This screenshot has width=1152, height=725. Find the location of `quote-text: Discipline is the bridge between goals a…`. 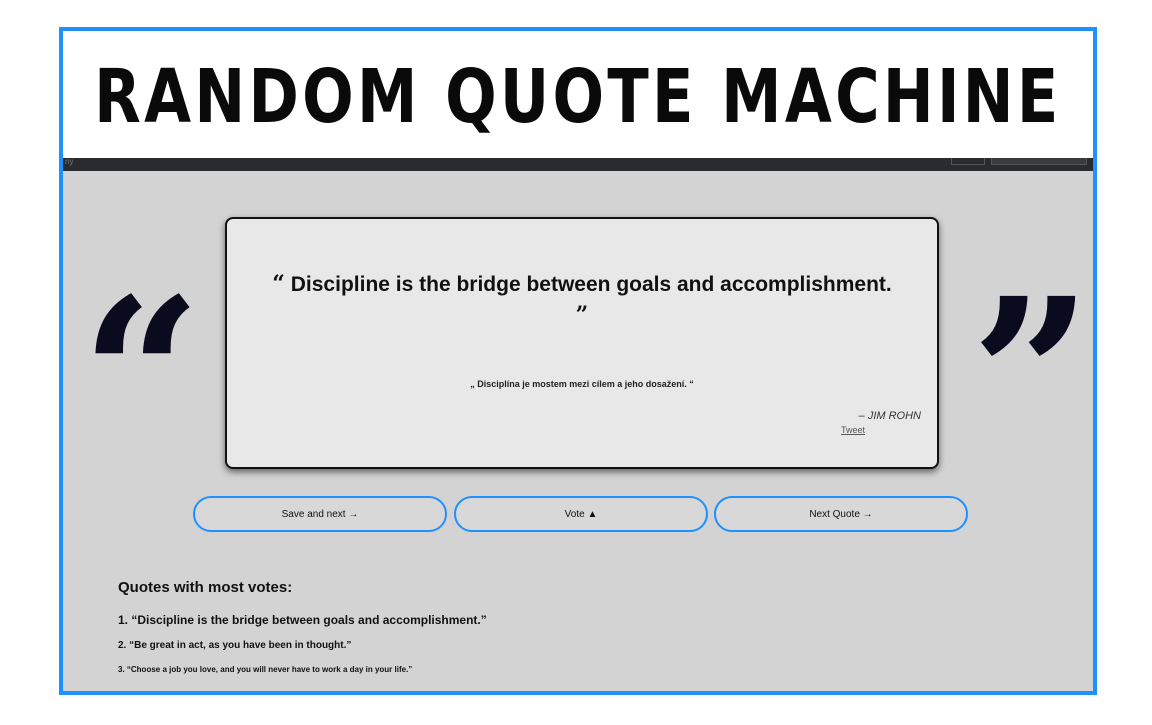

quote-text: Discipline is the bridge between goals a… is located at coordinates (591, 284).